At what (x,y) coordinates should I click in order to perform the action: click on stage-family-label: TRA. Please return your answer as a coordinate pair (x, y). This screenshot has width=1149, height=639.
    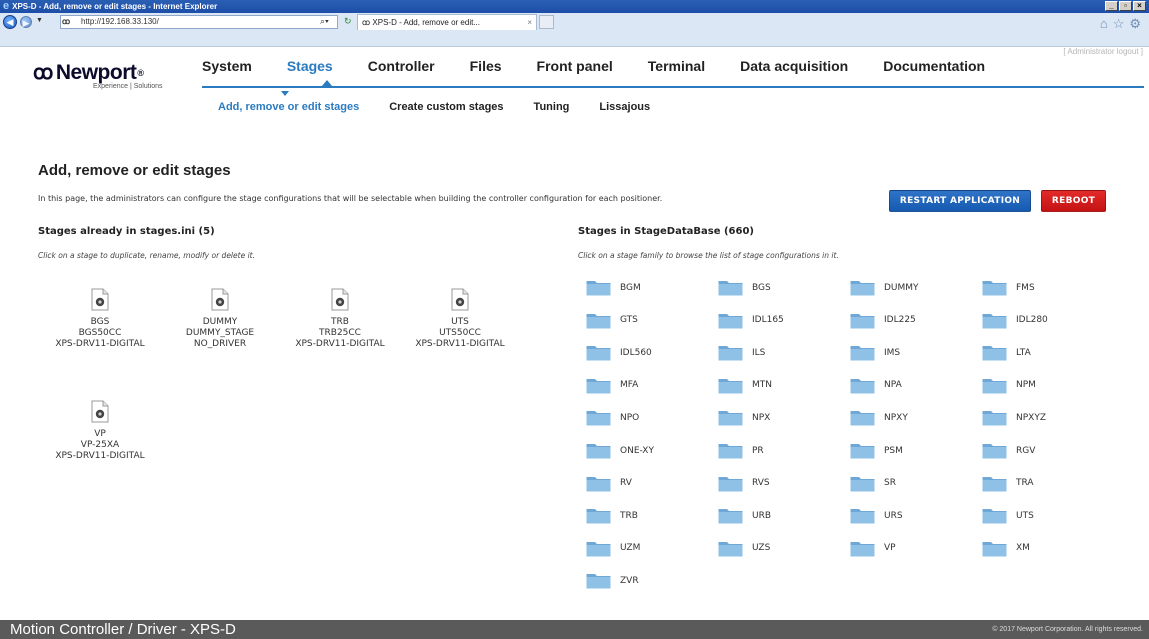
    Looking at the image, I should click on (1025, 483).